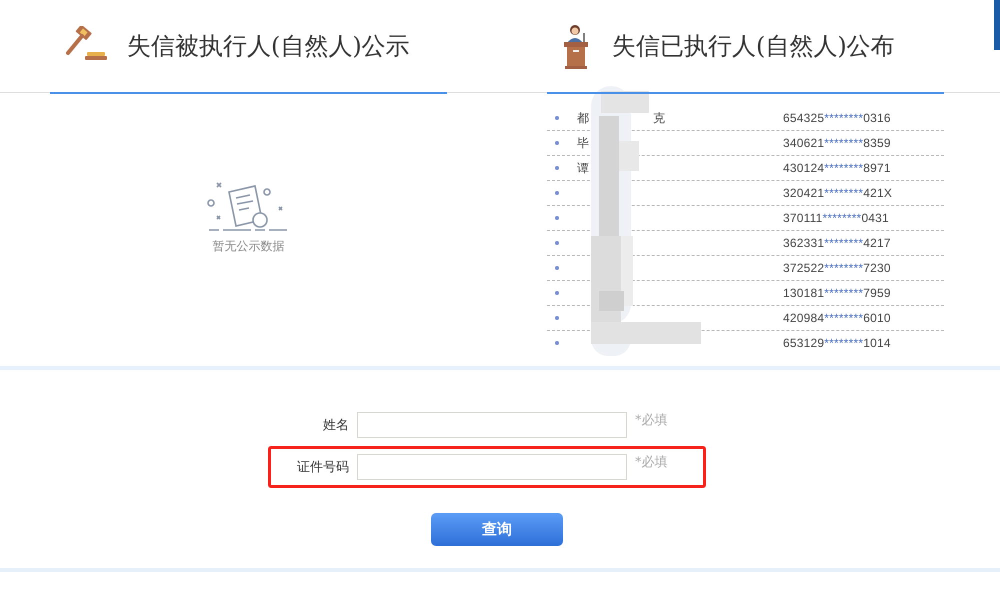 Image resolution: width=1000 pixels, height=605 pixels. I want to click on id-number: 372522********7230, so click(837, 268).